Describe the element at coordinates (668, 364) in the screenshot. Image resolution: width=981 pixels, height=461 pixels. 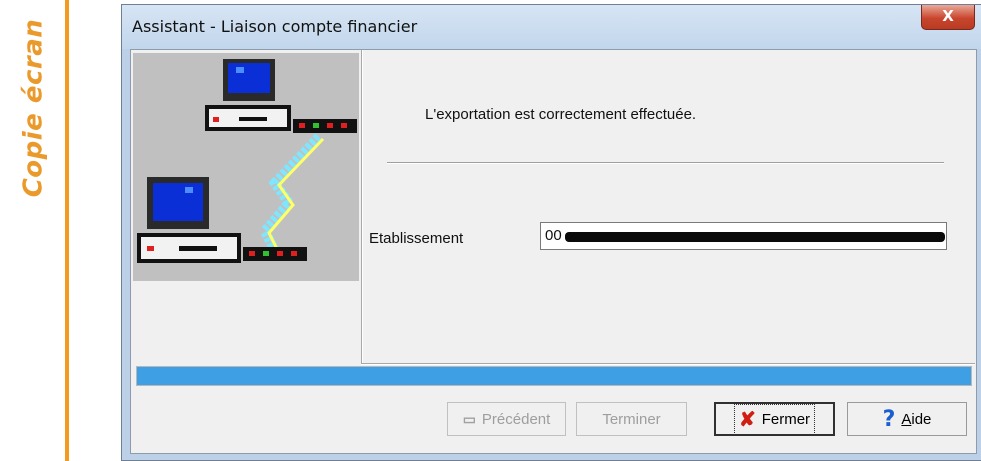
I see `panel-divider-horizontal` at that location.